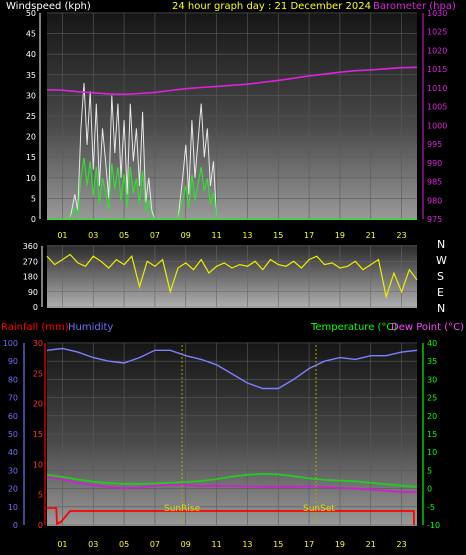  Describe the element at coordinates (155, 544) in the screenshot. I see `climate-x-tick-label: 07` at that location.